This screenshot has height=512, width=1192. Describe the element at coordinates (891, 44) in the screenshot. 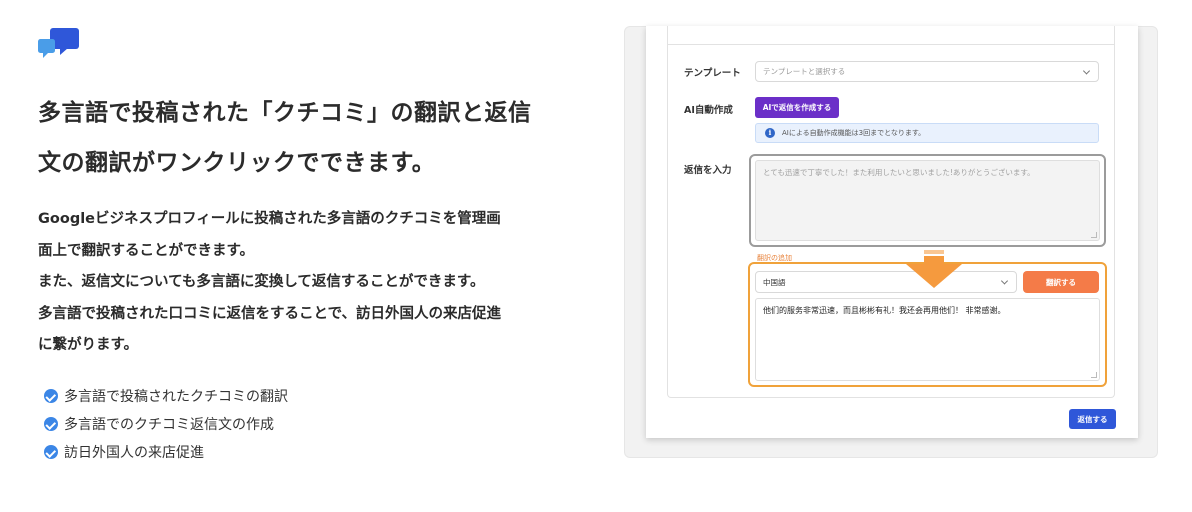

I see `panel-divider` at that location.